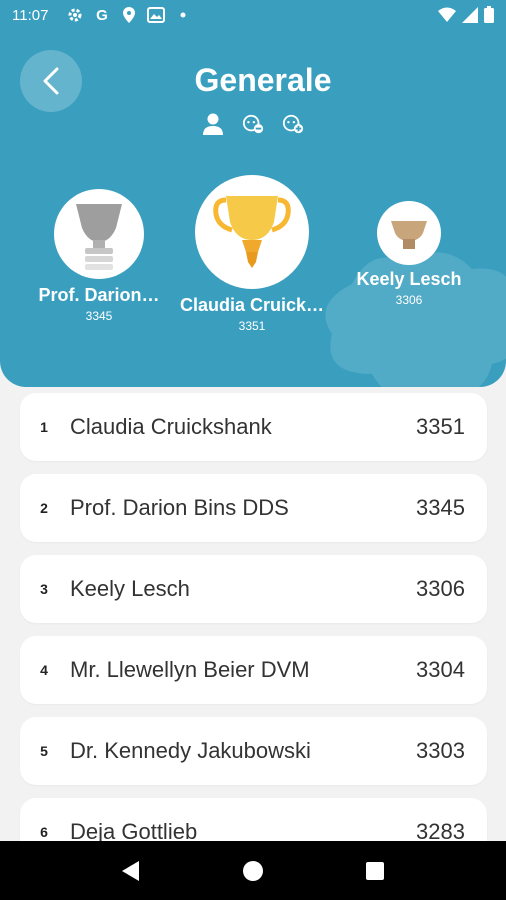 This screenshot has width=506, height=900. I want to click on list-item: 3 Keely Lesch 3306, so click(253, 589).